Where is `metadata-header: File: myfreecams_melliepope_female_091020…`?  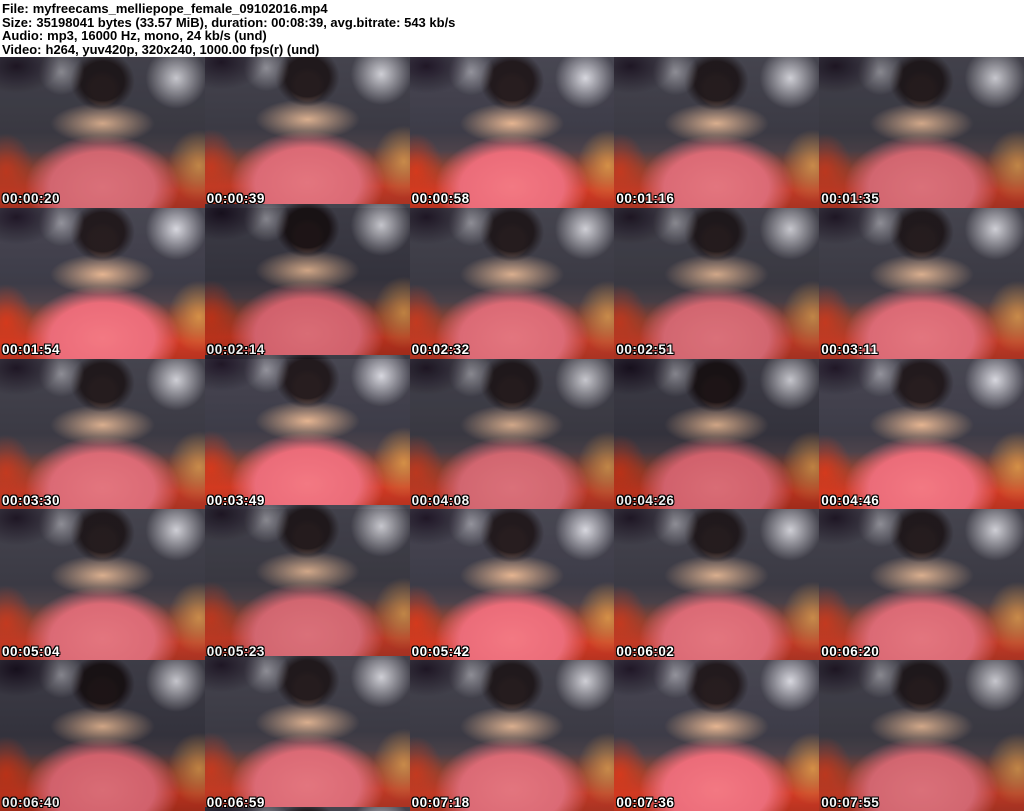
metadata-header: File: myfreecams_melliepope_female_091020… is located at coordinates (512, 28).